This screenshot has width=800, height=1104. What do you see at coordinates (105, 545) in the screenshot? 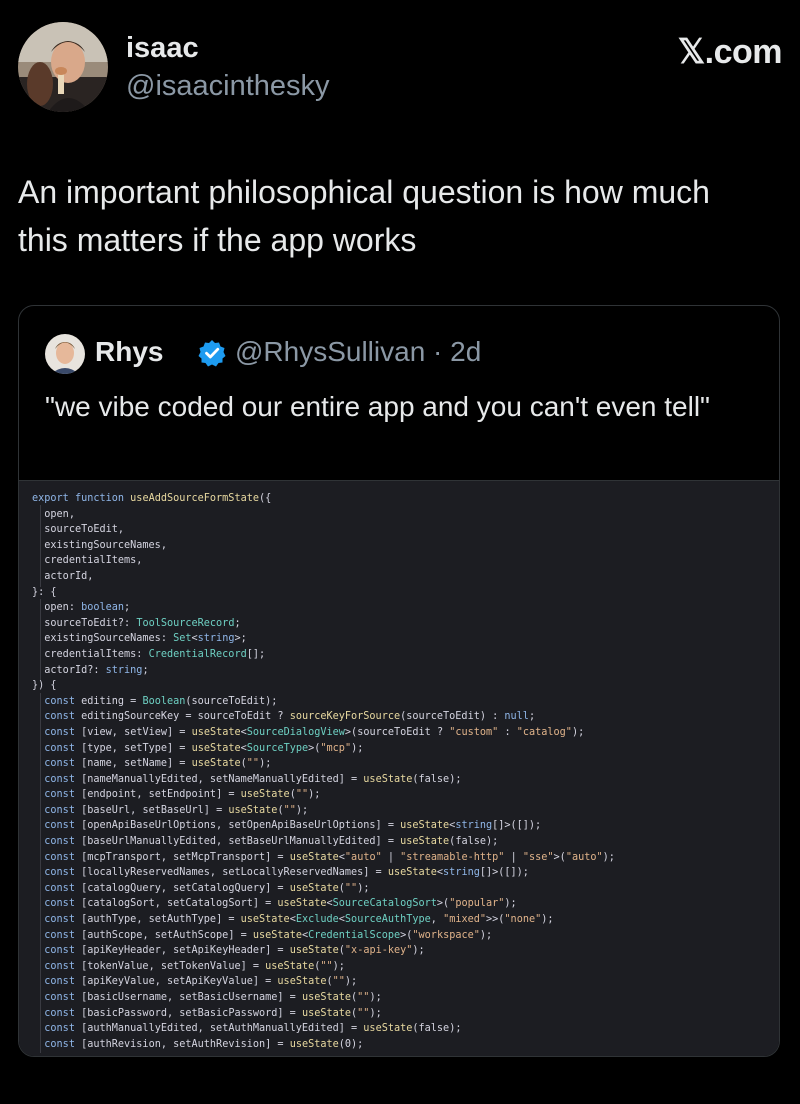
I see `code-line: existingSourceNames,` at bounding box center [105, 545].